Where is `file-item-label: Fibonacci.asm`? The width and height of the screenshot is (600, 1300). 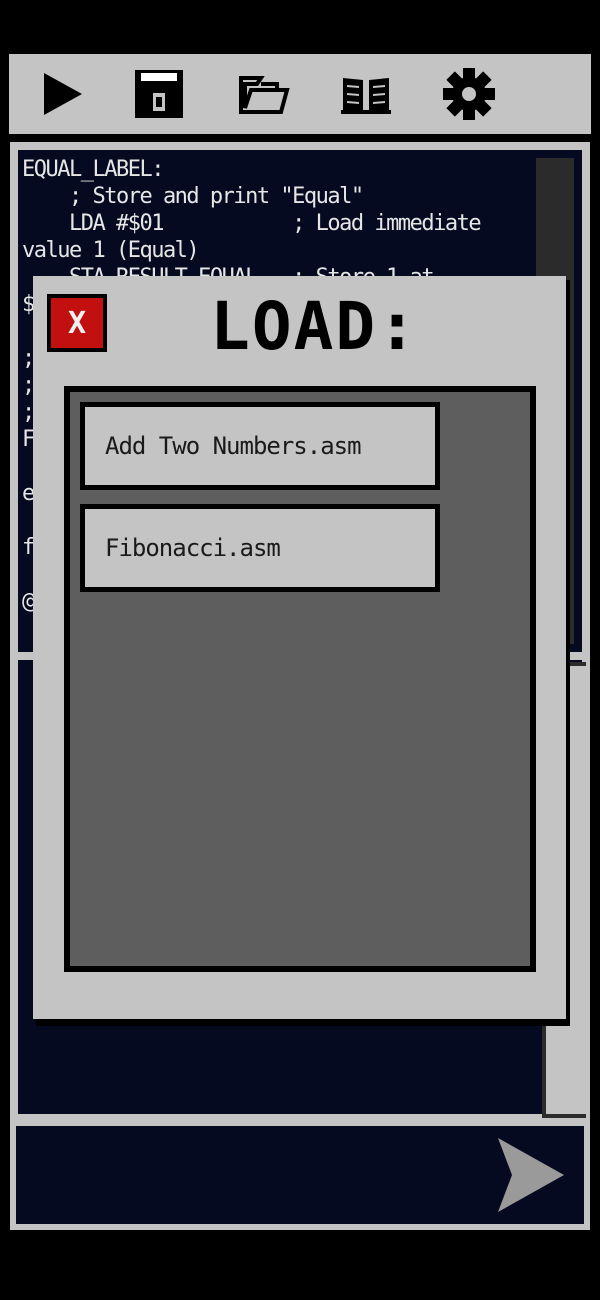 file-item-label: Fibonacci.asm is located at coordinates (260, 548).